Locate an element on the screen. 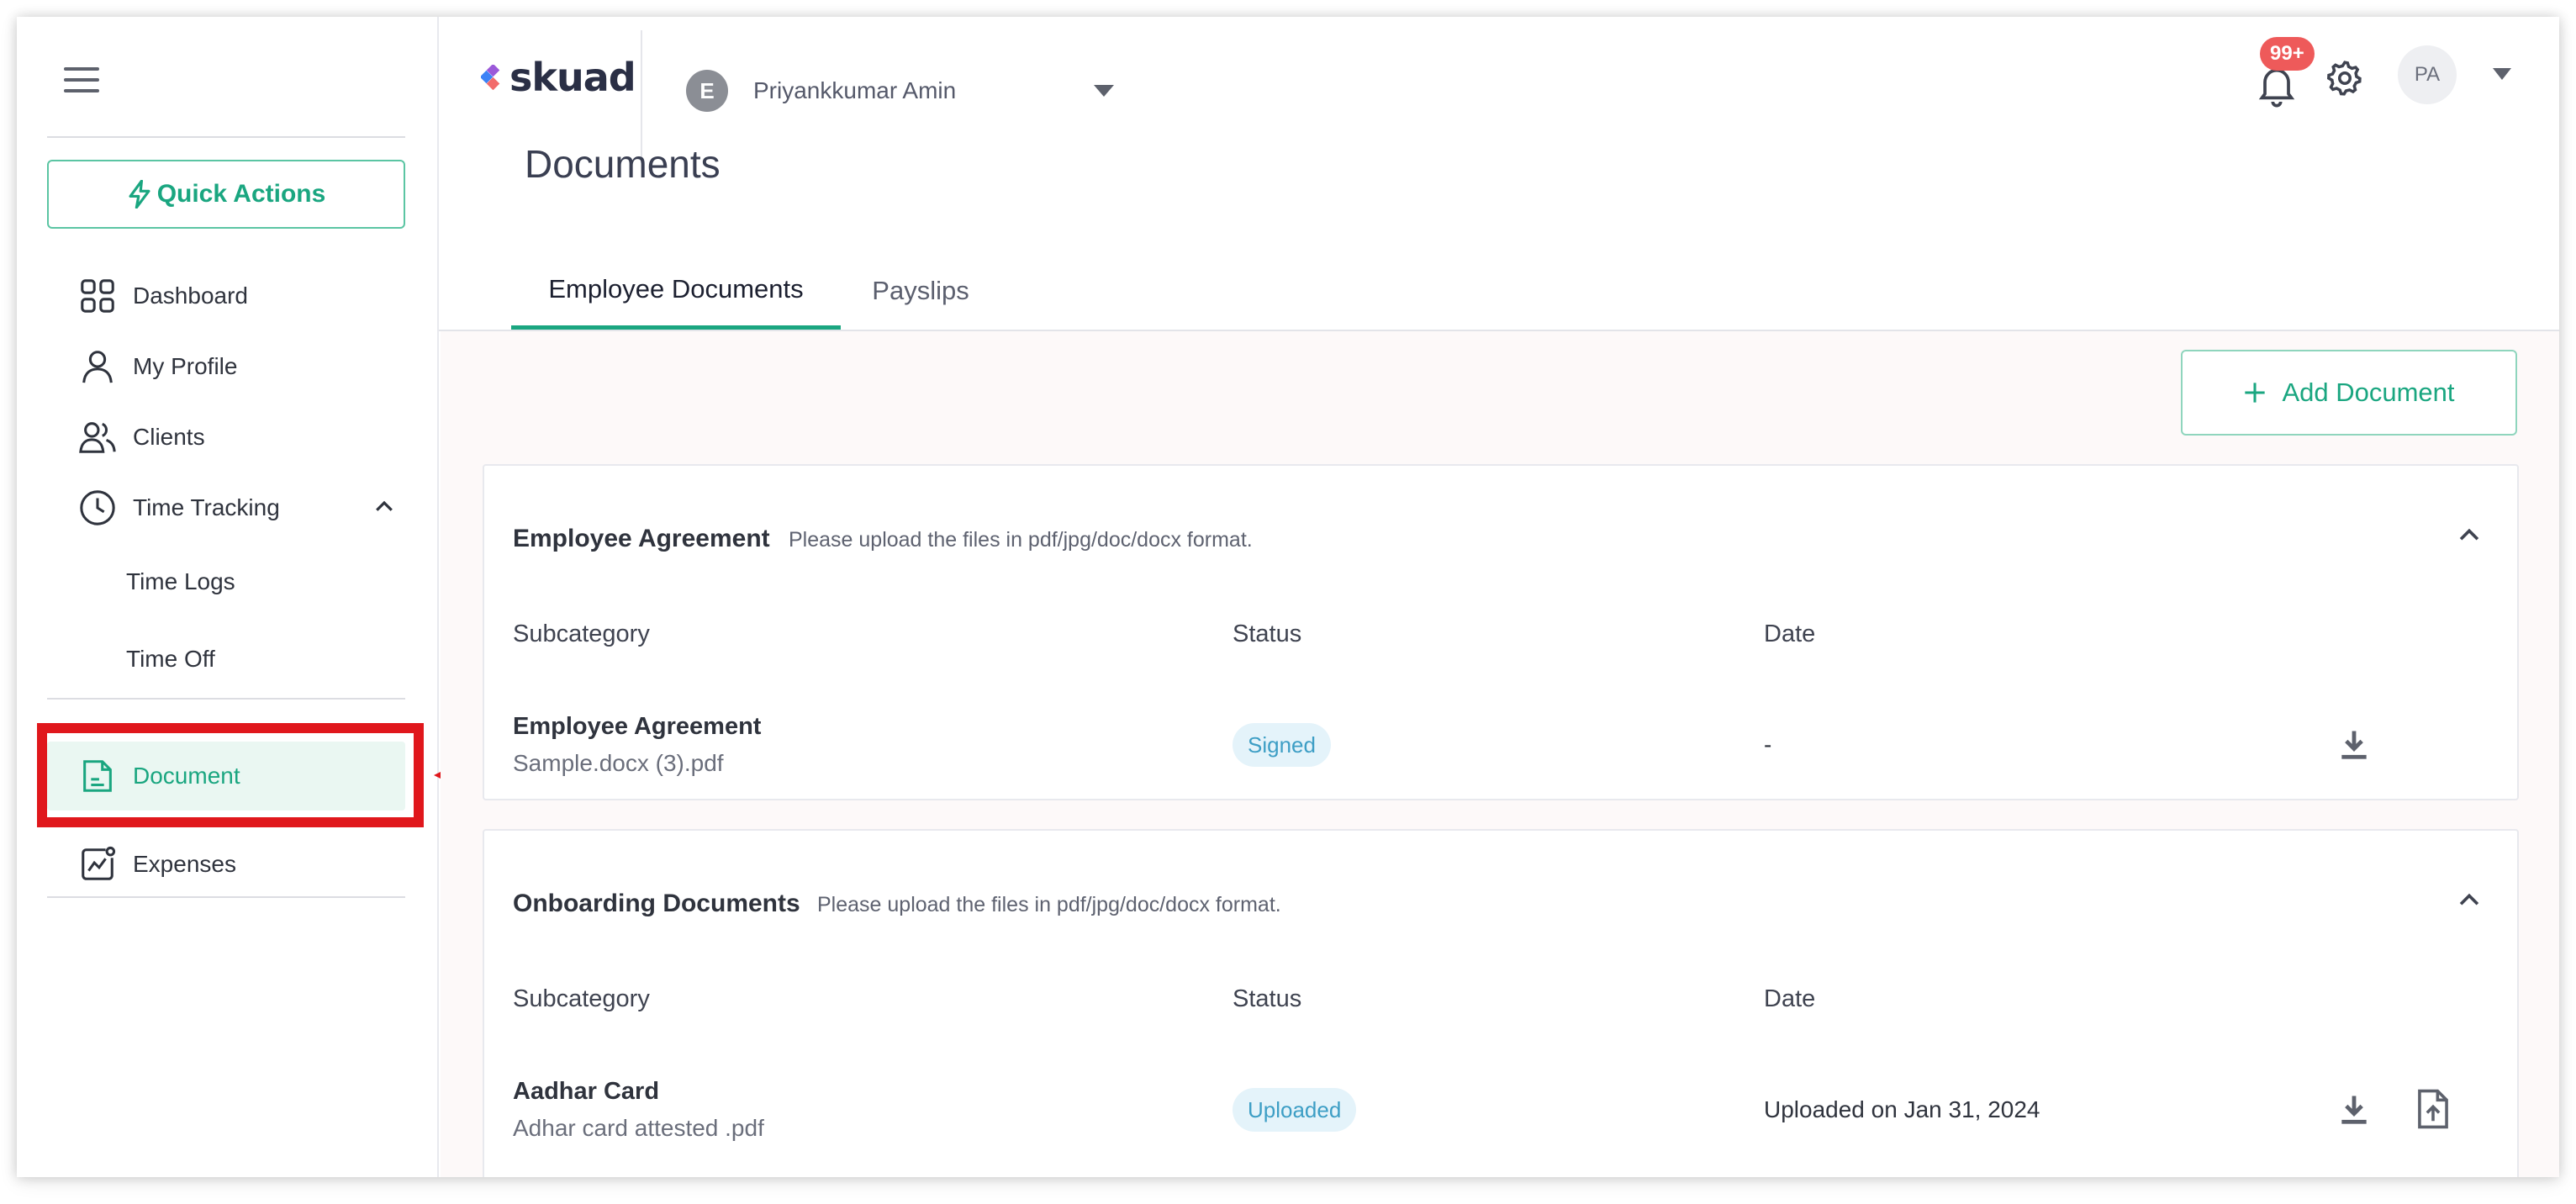 The width and height of the screenshot is (2576, 1204). expenses-chart-icon is located at coordinates (97, 864).